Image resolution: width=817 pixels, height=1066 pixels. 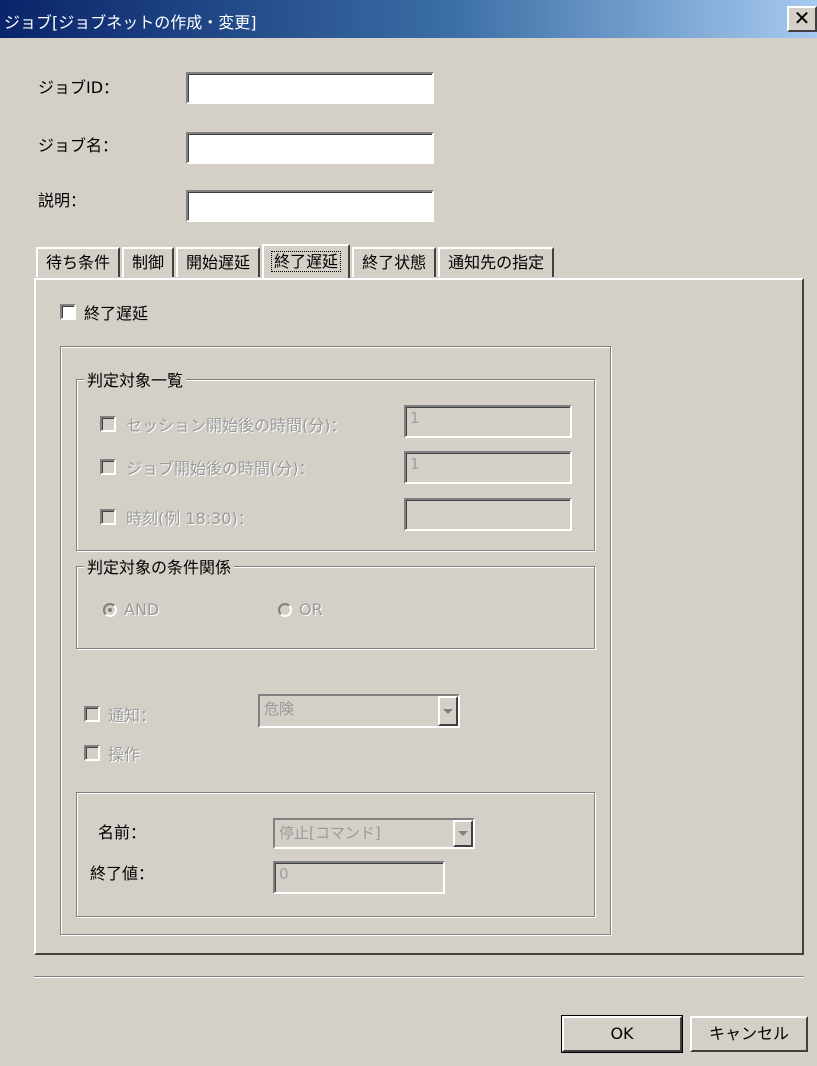 I want to click on tab-label: 制御, so click(x=148, y=262).